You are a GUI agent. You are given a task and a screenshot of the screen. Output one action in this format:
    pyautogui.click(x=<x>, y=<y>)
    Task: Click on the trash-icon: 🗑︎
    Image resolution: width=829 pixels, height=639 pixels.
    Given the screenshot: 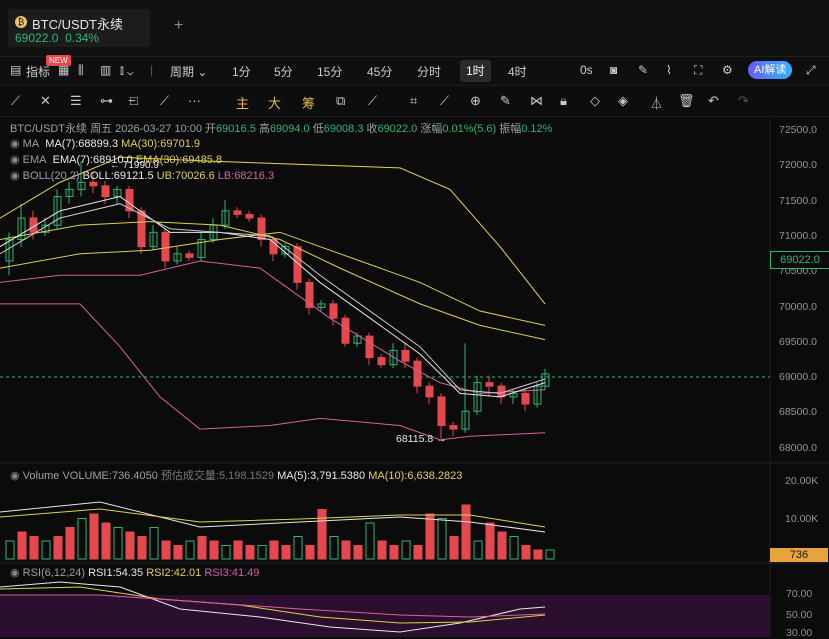 What is the action you would take?
    pyautogui.click(x=686, y=101)
    